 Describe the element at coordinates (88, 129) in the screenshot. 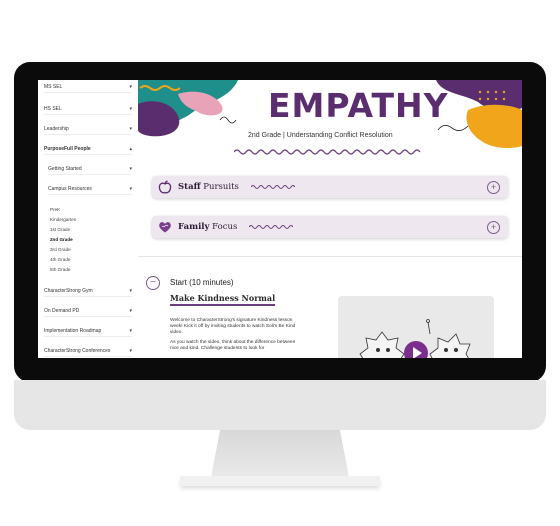

I see `sidebar-item-leadership: Leadership ▾` at that location.